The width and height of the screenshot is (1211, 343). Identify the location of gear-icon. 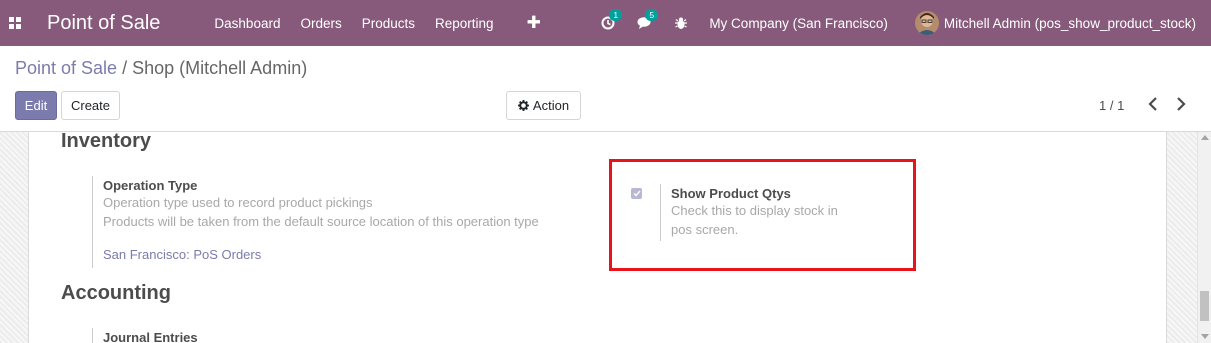
(523, 105).